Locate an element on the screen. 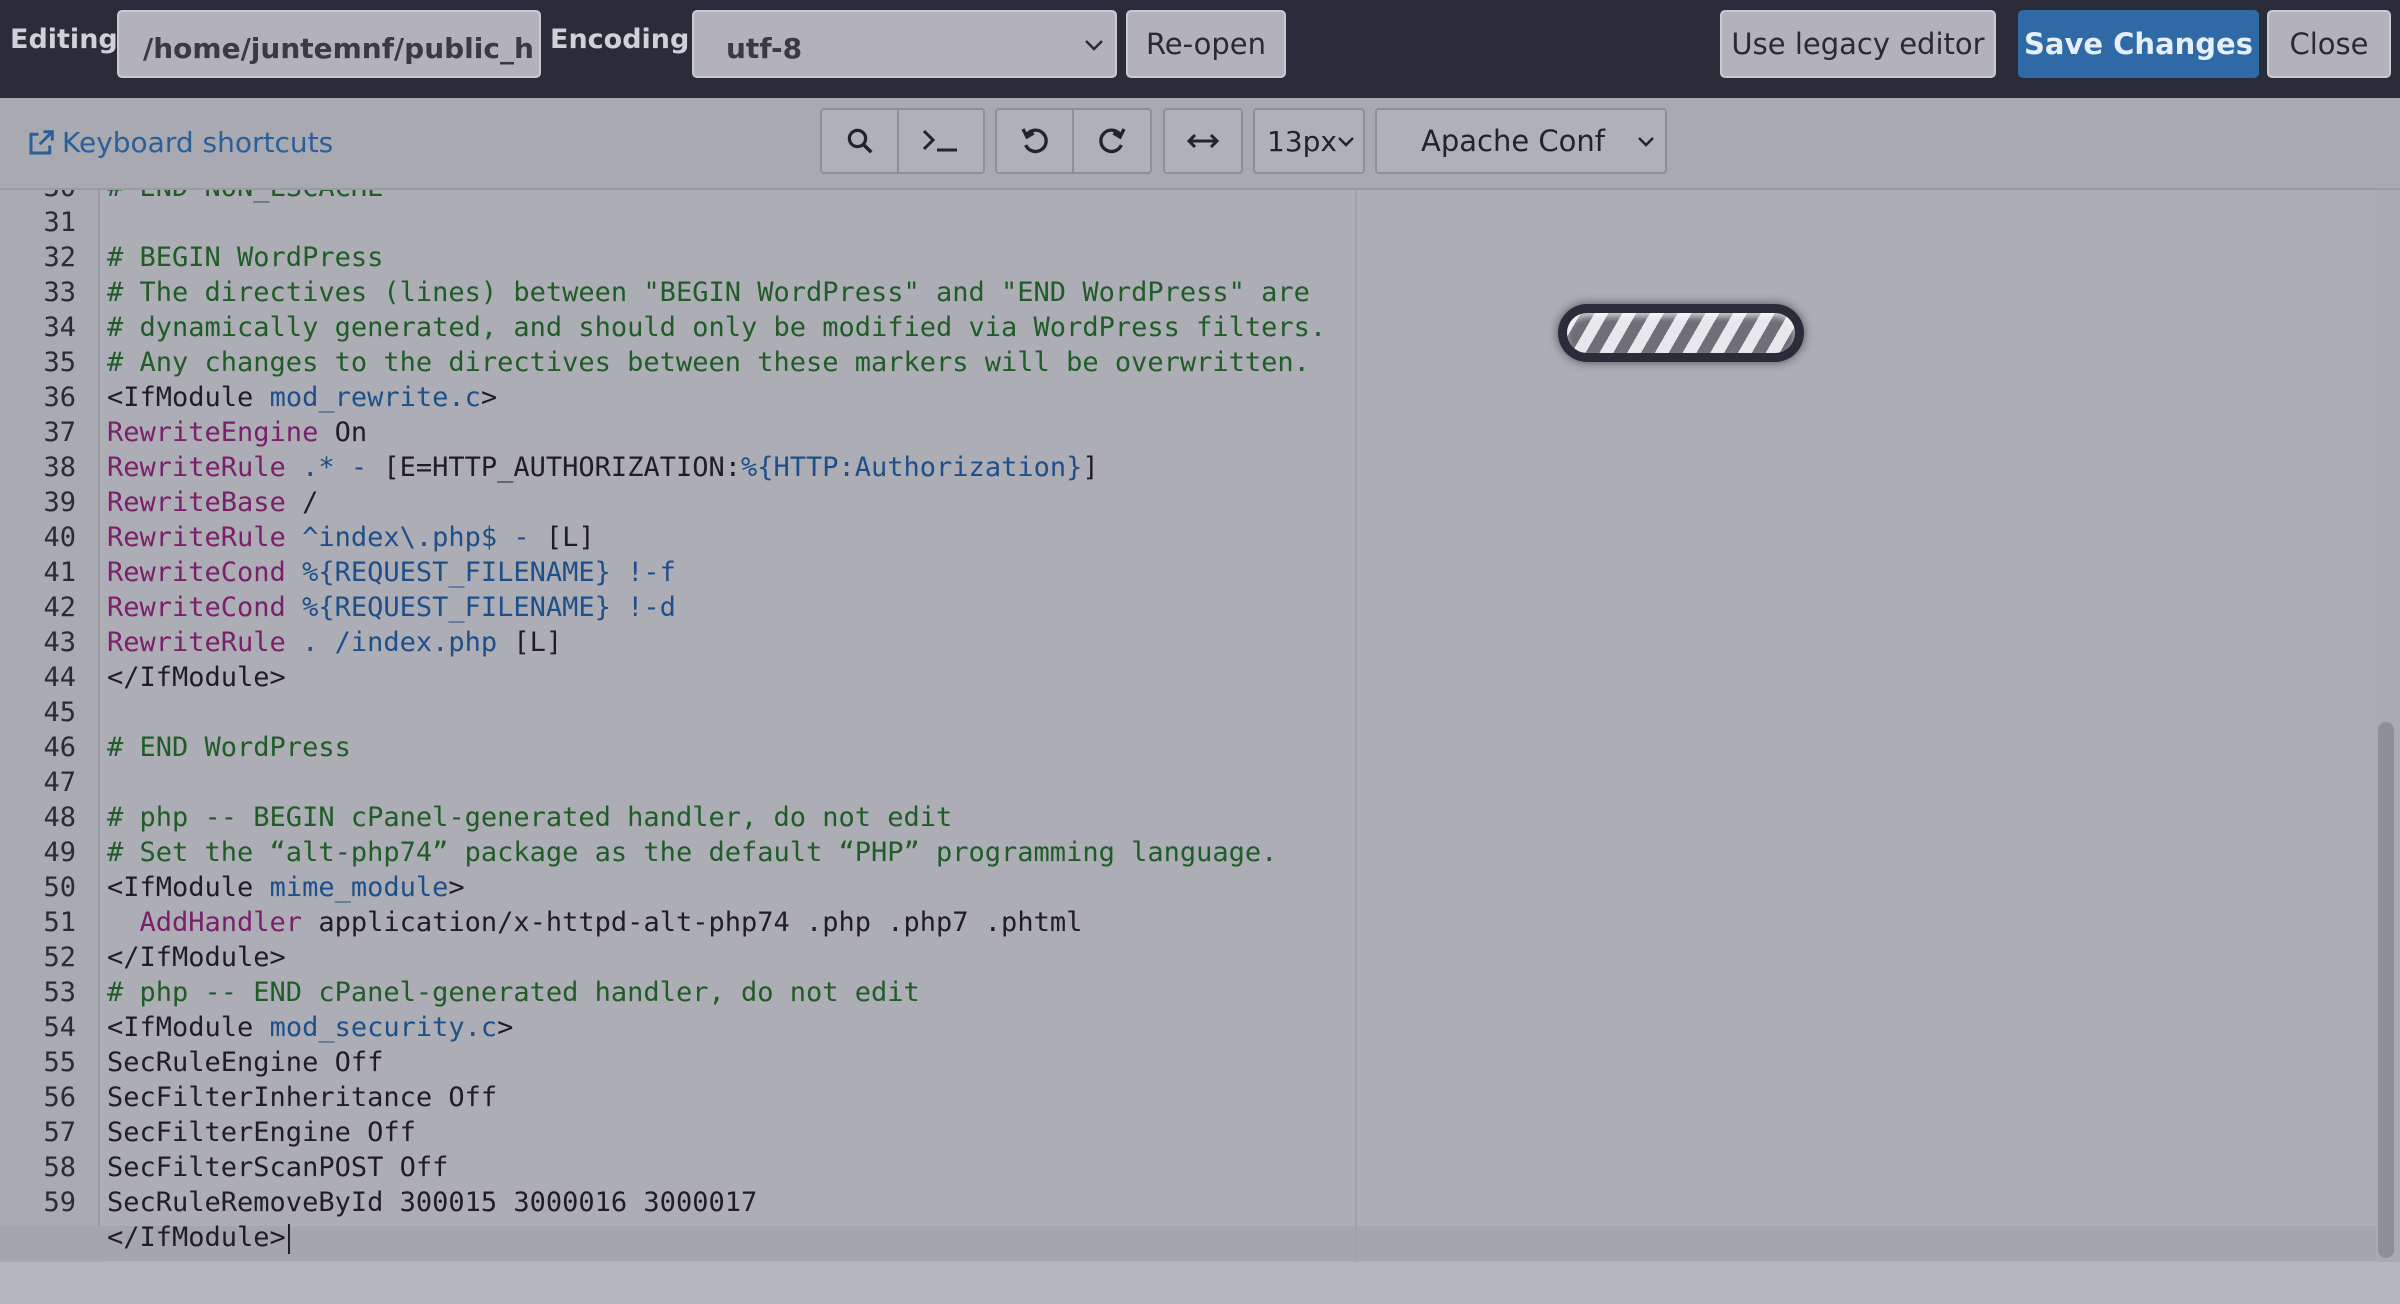  code-line: # END WordPress is located at coordinates (229, 747).